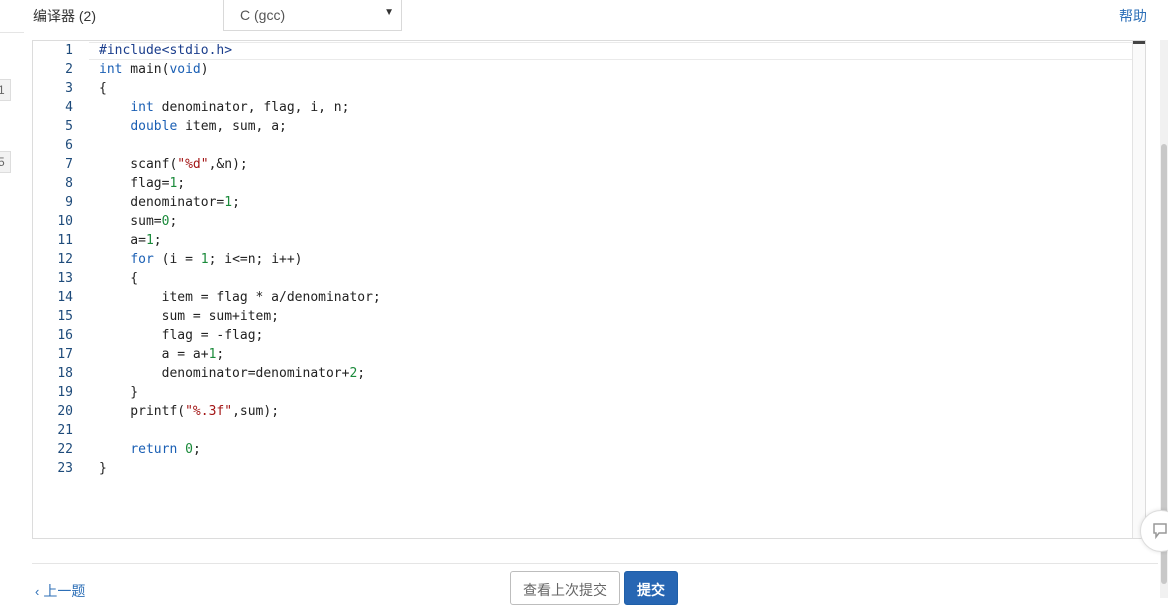 This screenshot has width=1168, height=607. What do you see at coordinates (224, 107) in the screenshot?
I see `code-text: int denominator, flag, i, n;` at bounding box center [224, 107].